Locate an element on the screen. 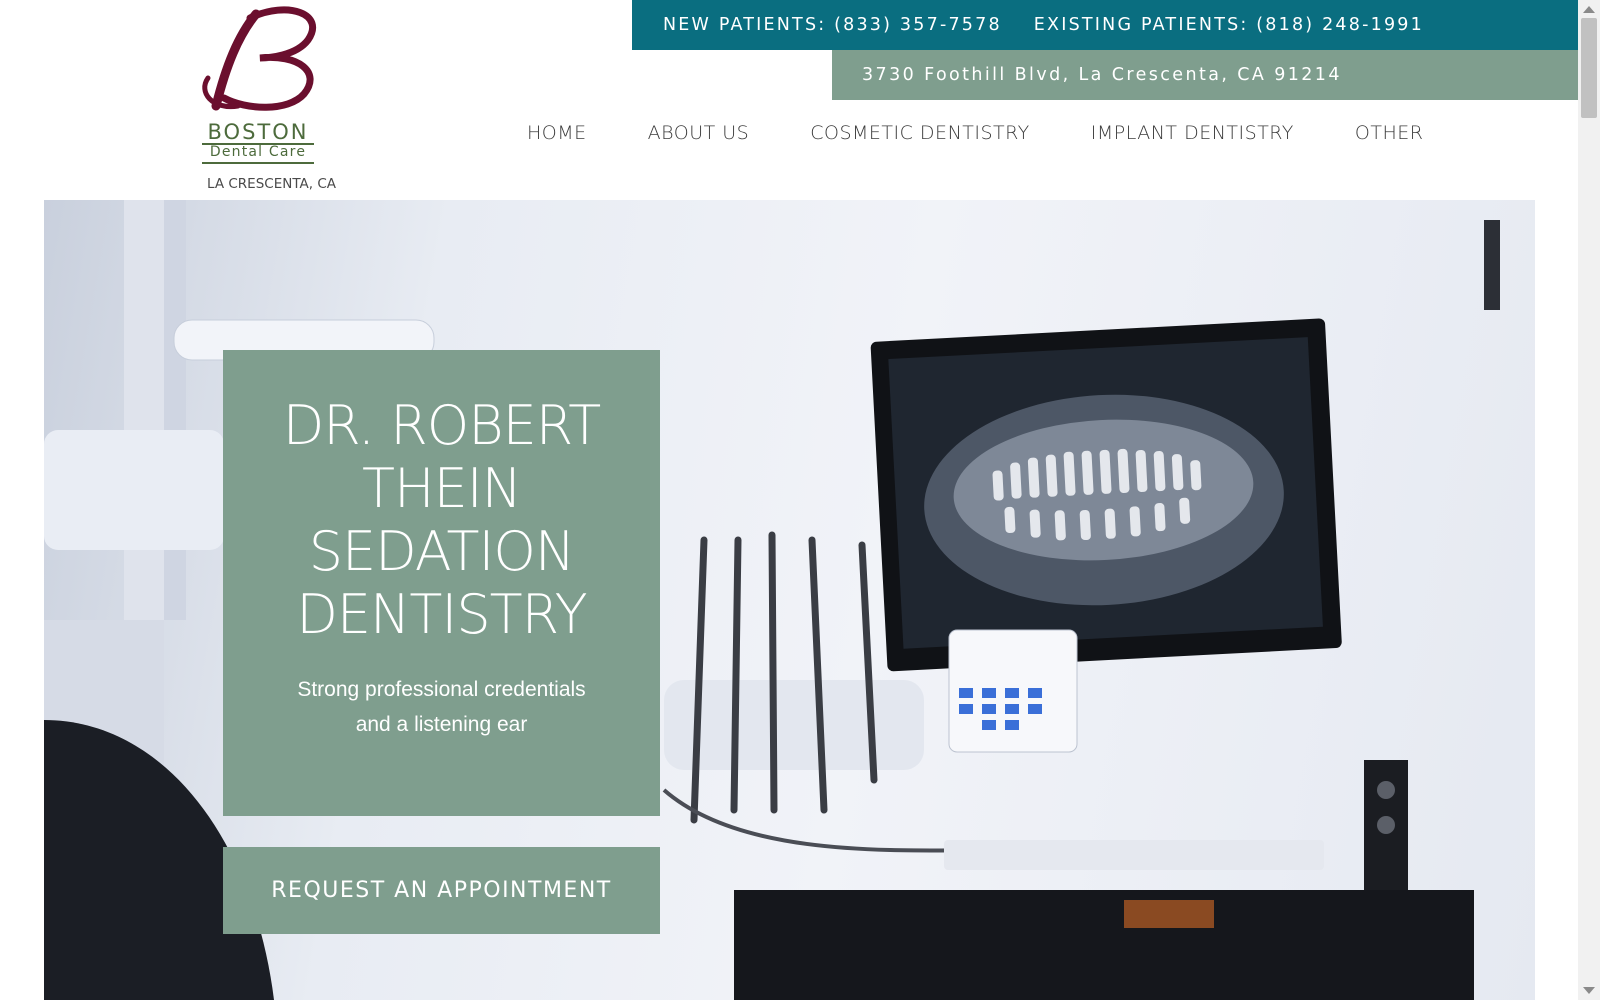 The width and height of the screenshot is (1600, 1000). logo-divider is located at coordinates (258, 163).